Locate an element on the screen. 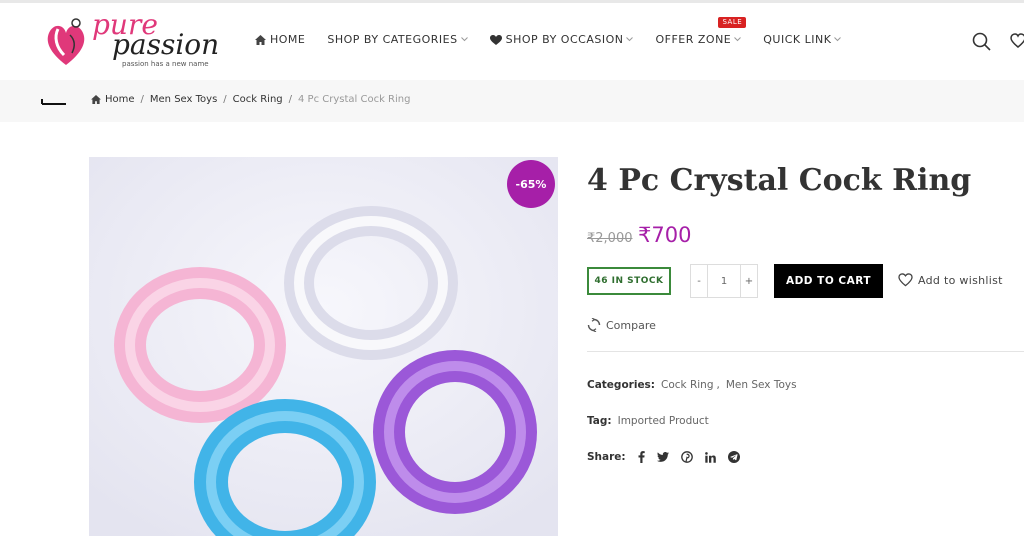  nav-home: HOME is located at coordinates (280, 39).